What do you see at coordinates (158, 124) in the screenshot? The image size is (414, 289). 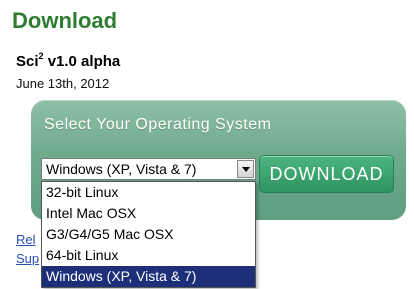 I see `os-selection-heading: Select Your Operating System` at bounding box center [158, 124].